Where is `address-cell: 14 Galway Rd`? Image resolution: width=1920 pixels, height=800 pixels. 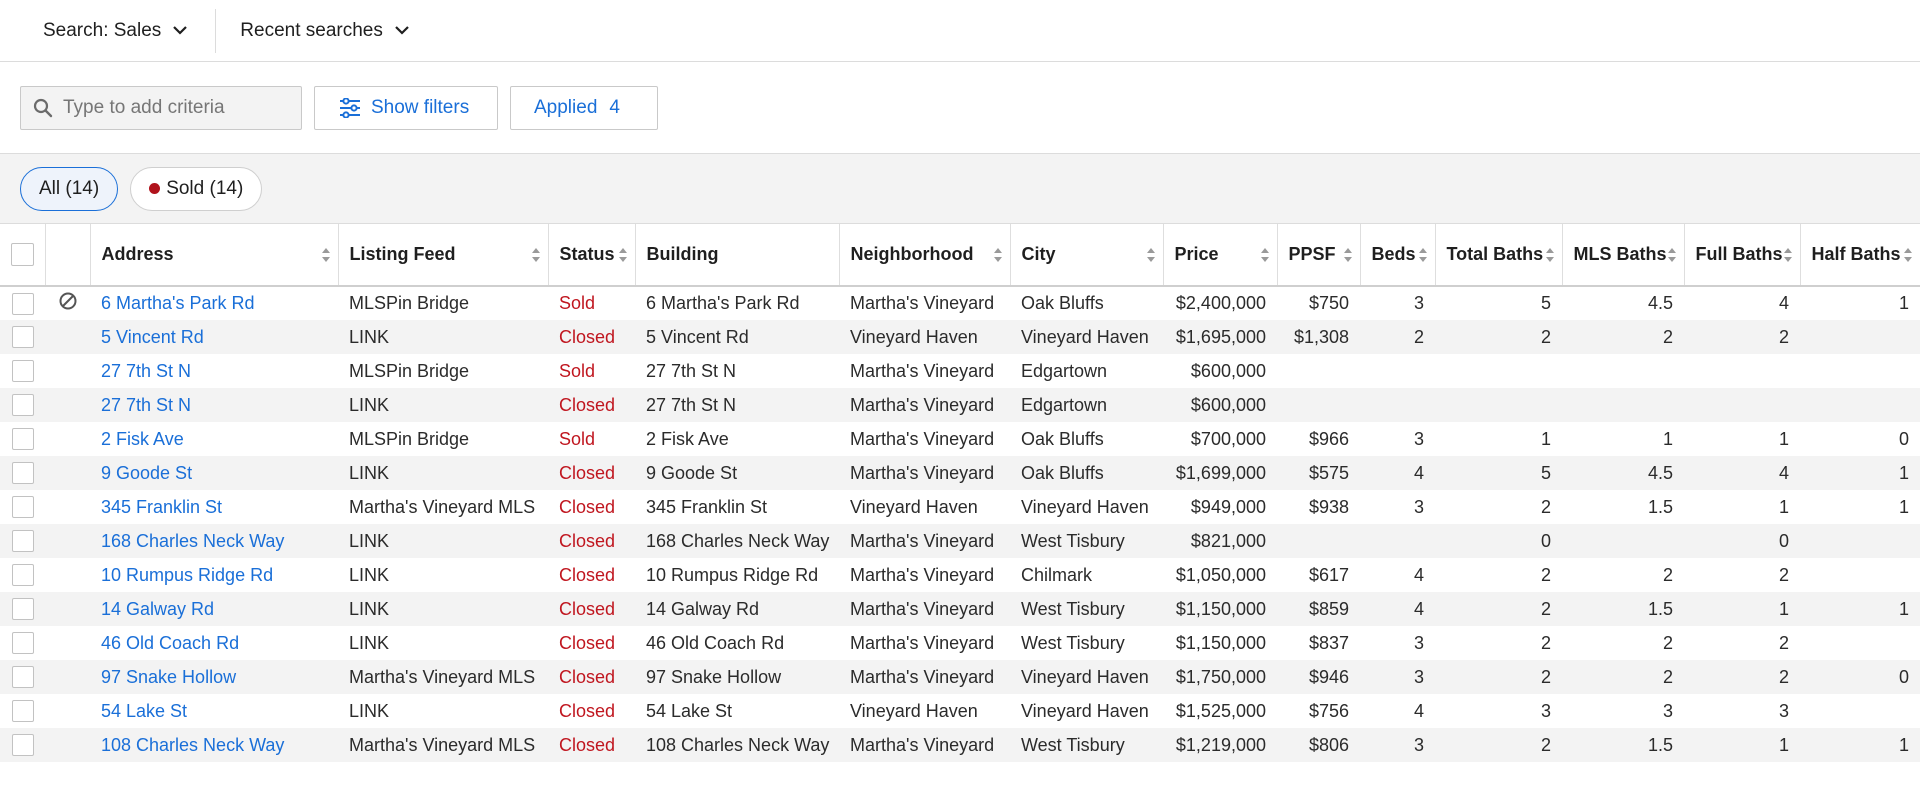
address-cell: 14 Galway Rd is located at coordinates (214, 609).